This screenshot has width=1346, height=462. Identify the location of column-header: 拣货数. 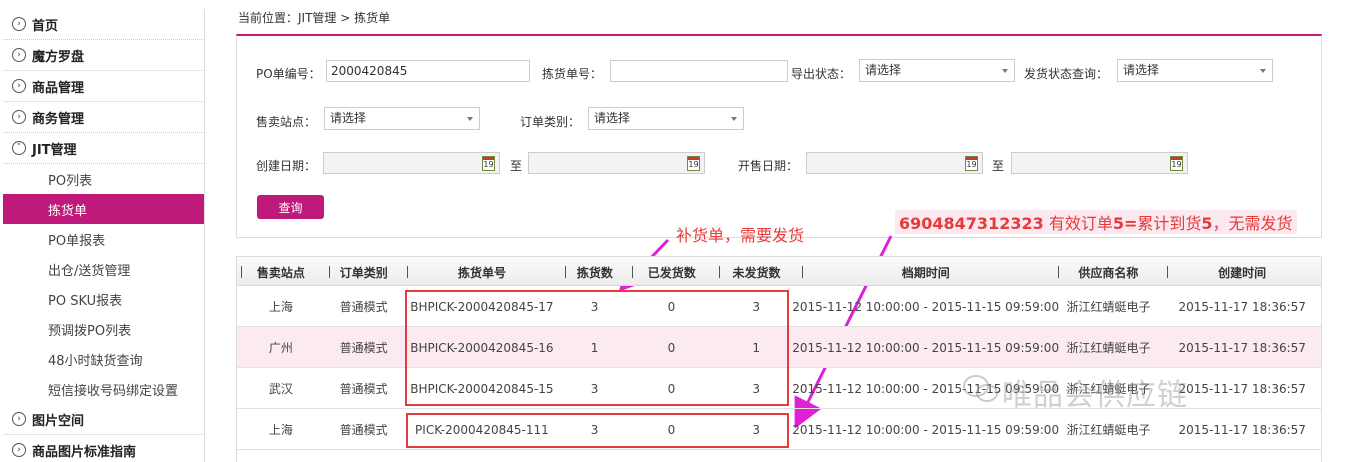
(594, 272).